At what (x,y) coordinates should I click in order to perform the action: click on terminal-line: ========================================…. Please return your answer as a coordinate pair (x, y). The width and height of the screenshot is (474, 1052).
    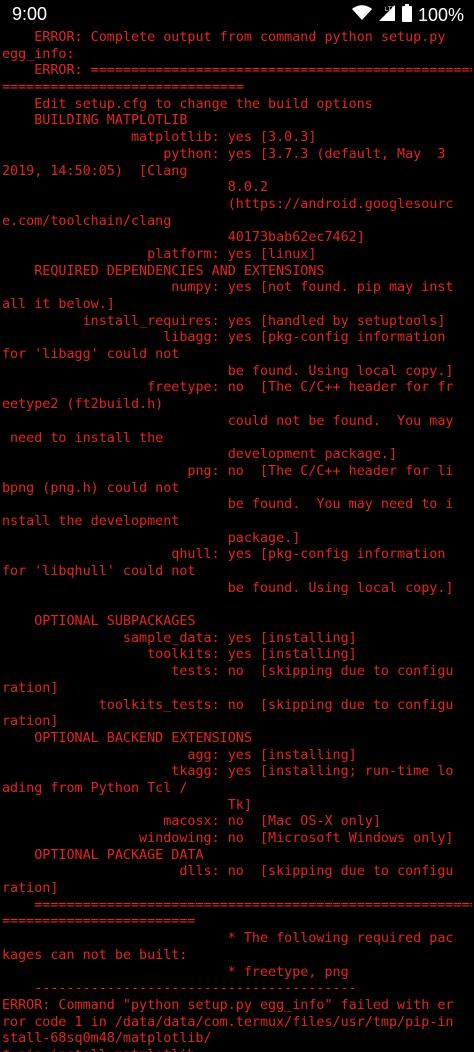
    Looking at the image, I should click on (237, 905).